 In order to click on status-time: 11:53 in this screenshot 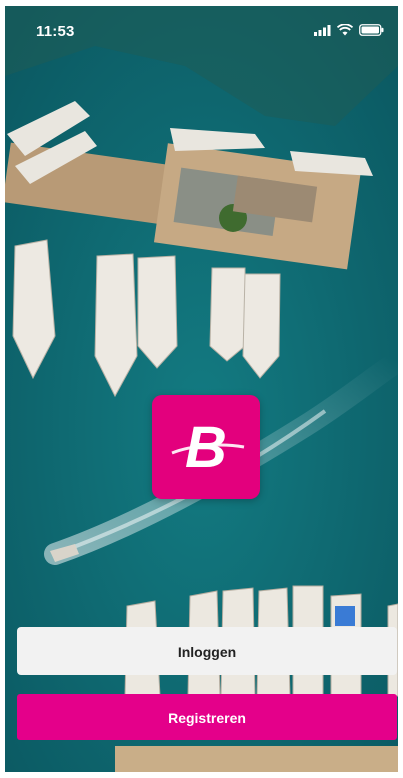, I will do `click(55, 31)`.